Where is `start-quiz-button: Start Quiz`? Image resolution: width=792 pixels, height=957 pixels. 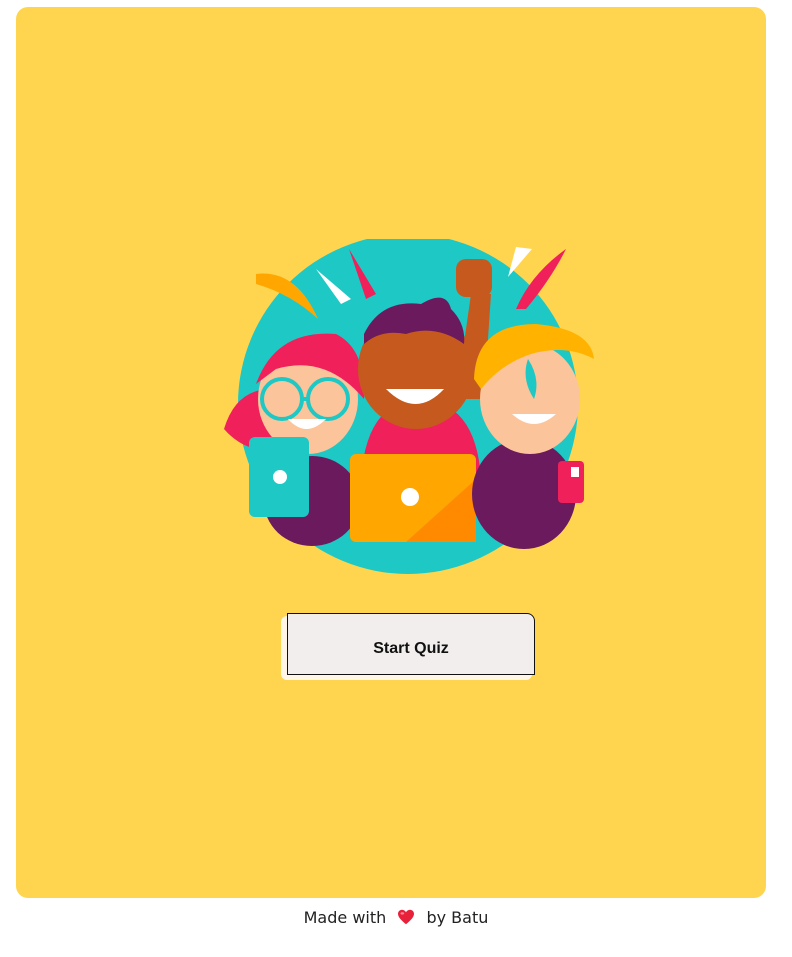
start-quiz-button: Start Quiz is located at coordinates (411, 644).